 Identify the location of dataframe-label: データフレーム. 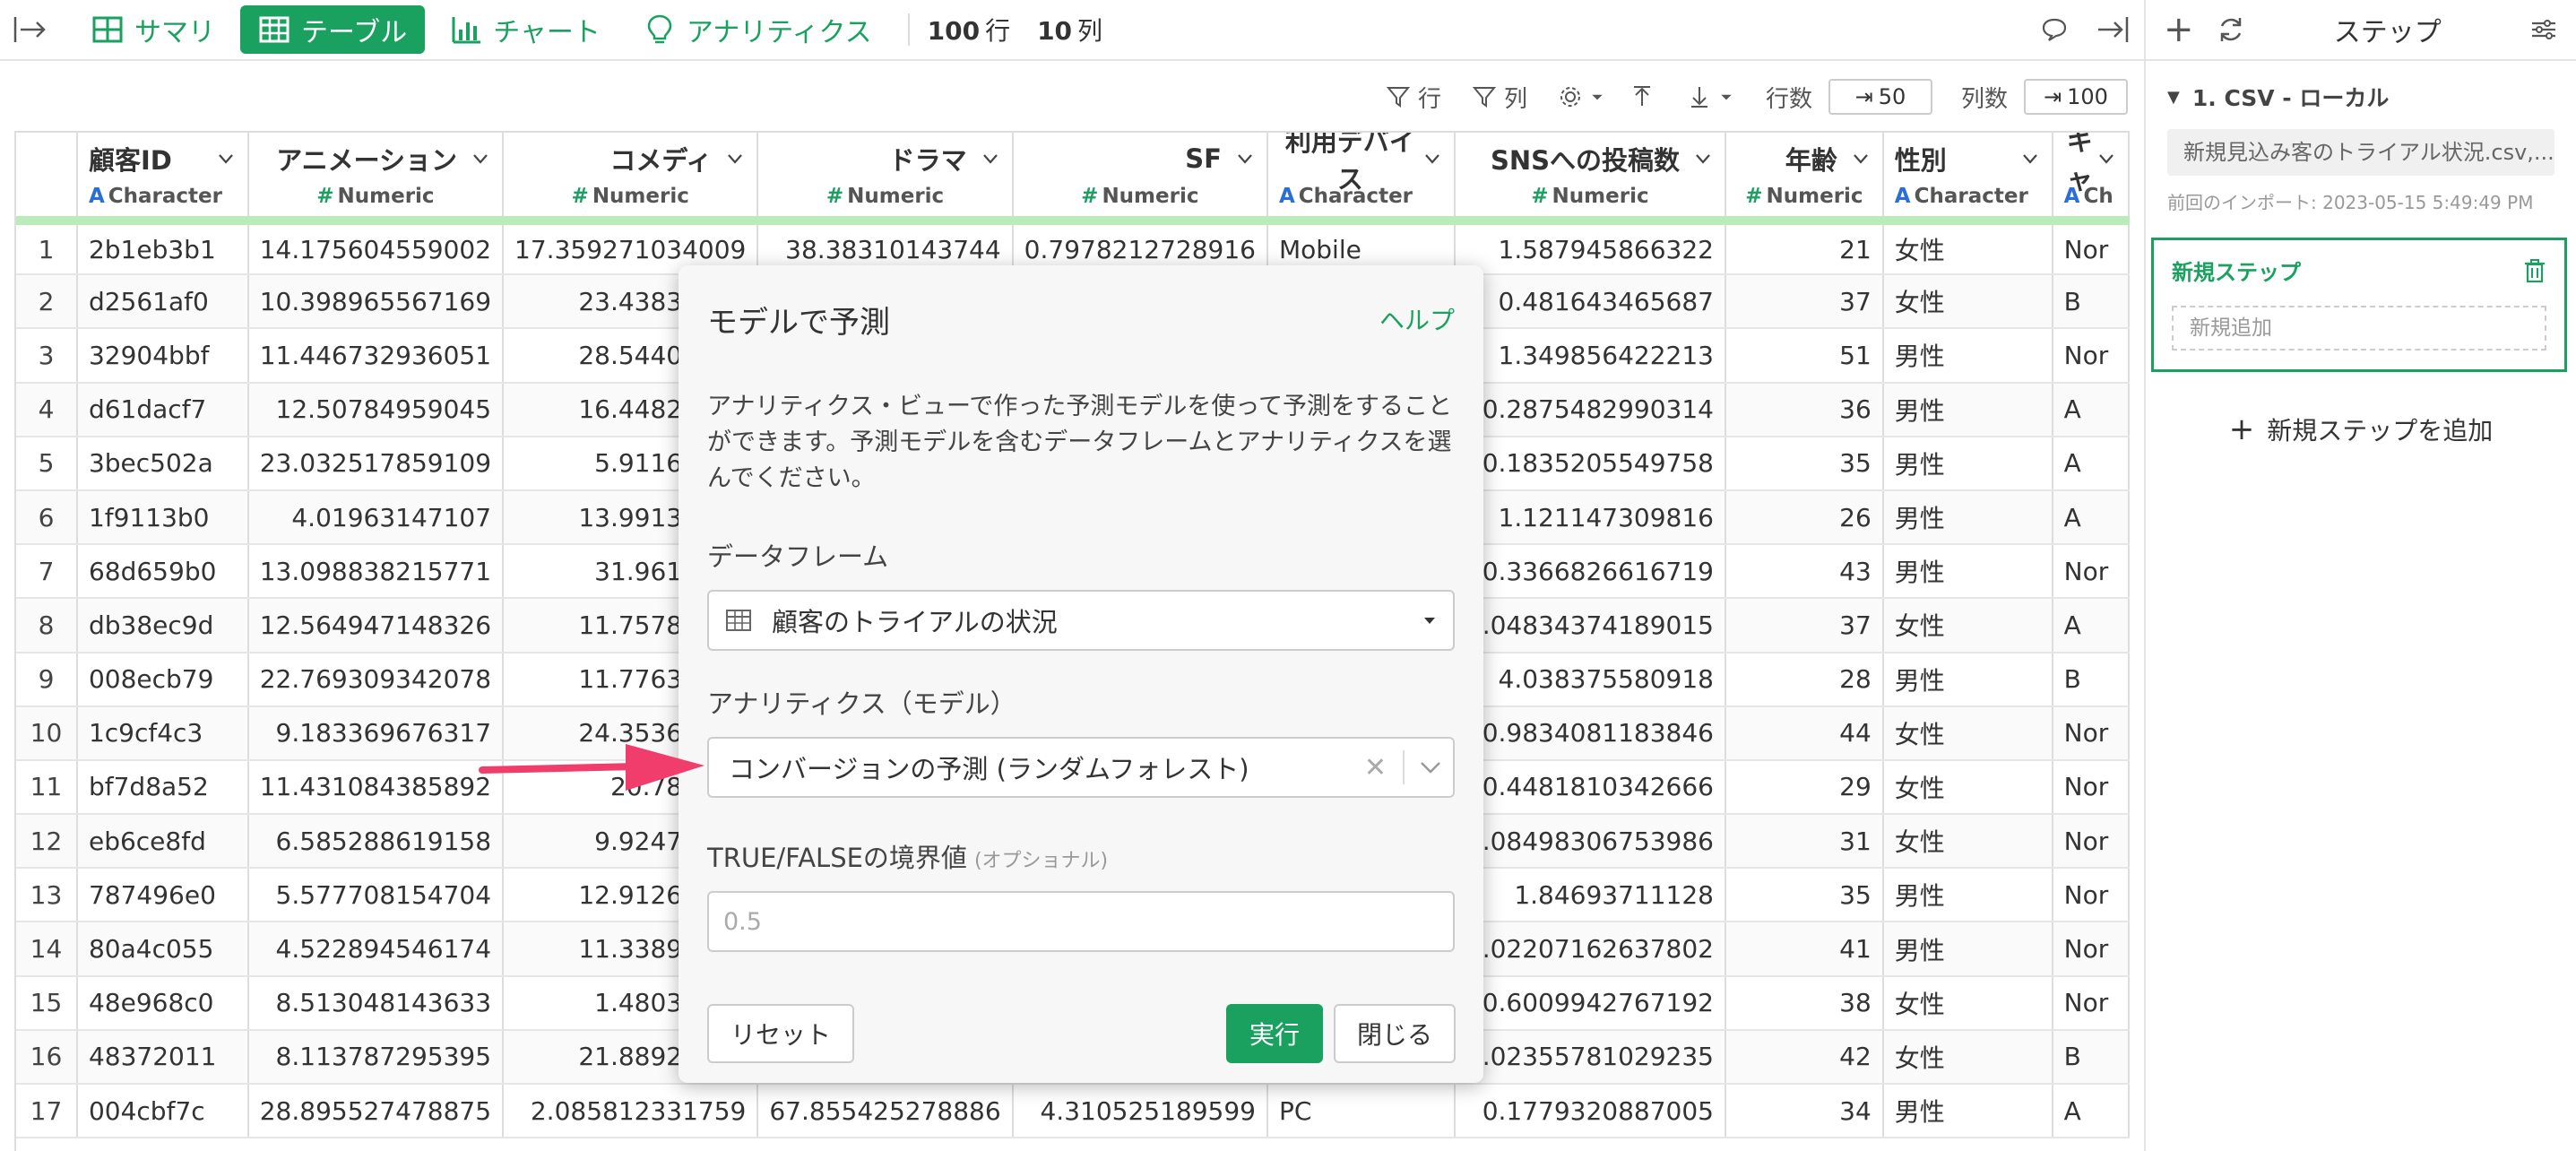
(798, 556).